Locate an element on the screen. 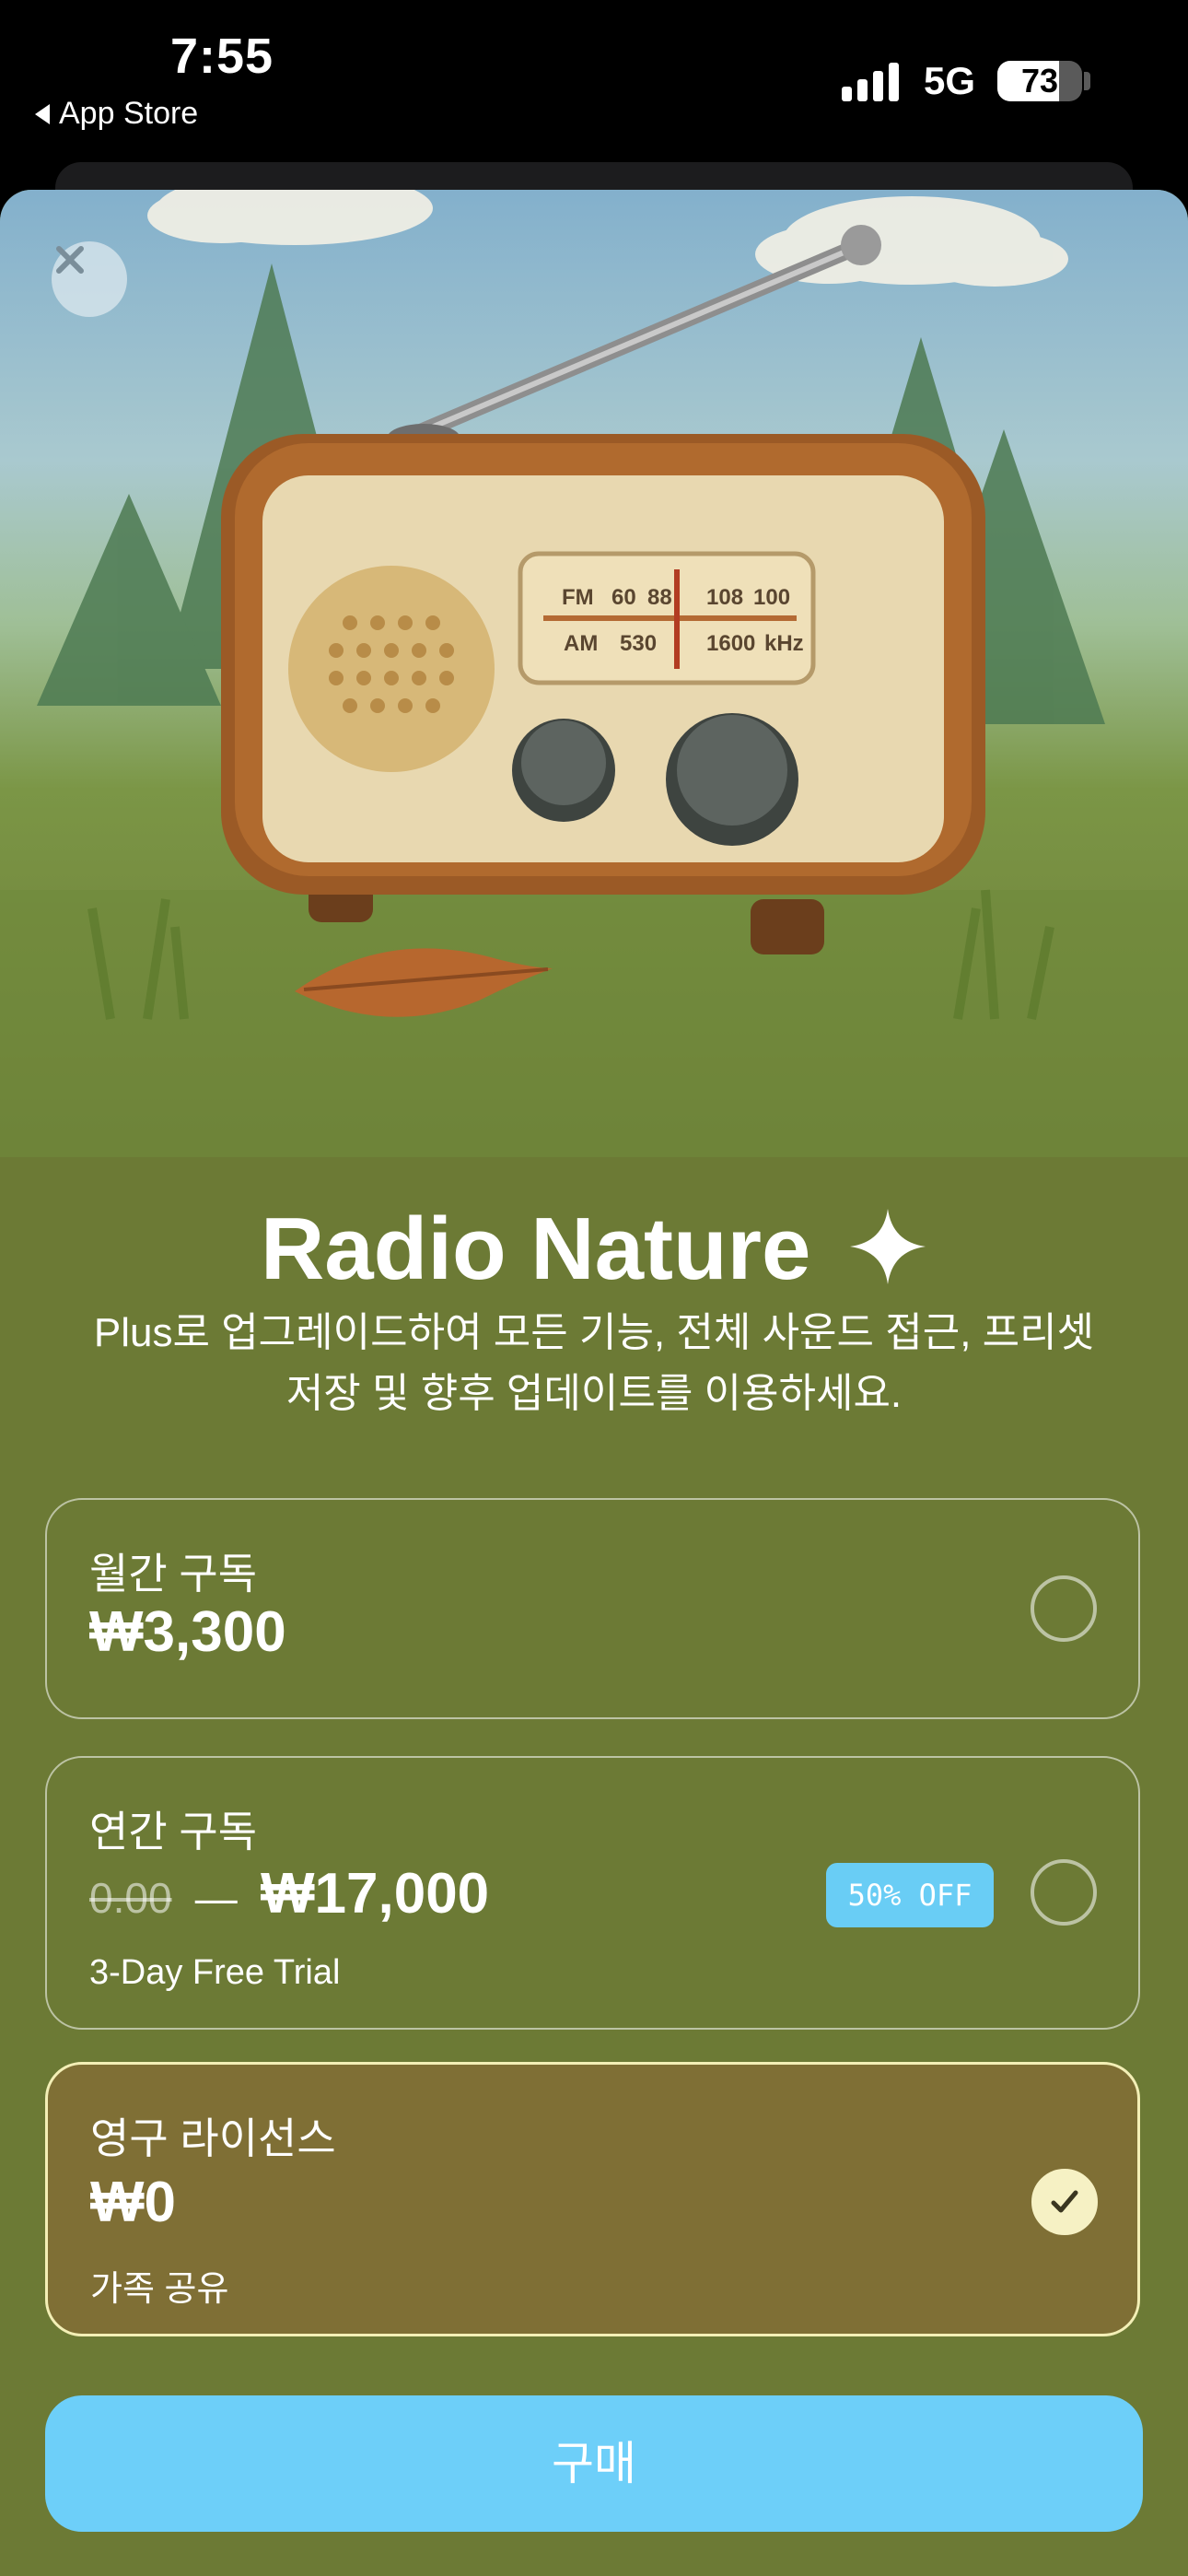 The image size is (1188, 2576). battery-percent: 73 is located at coordinates (1039, 81).